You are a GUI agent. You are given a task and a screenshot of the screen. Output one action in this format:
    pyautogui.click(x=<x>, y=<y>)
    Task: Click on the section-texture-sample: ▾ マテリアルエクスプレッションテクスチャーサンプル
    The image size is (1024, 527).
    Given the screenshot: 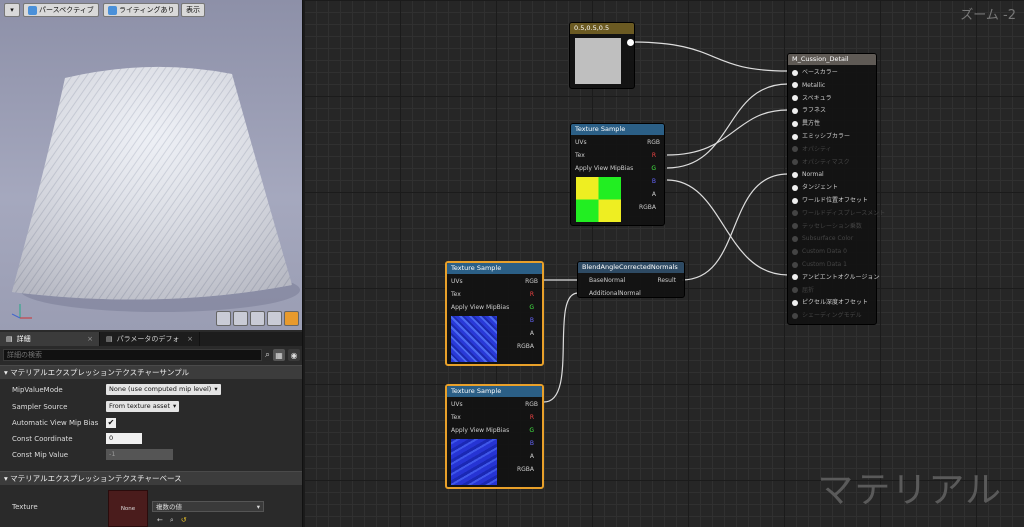 What is the action you would take?
    pyautogui.click(x=151, y=372)
    